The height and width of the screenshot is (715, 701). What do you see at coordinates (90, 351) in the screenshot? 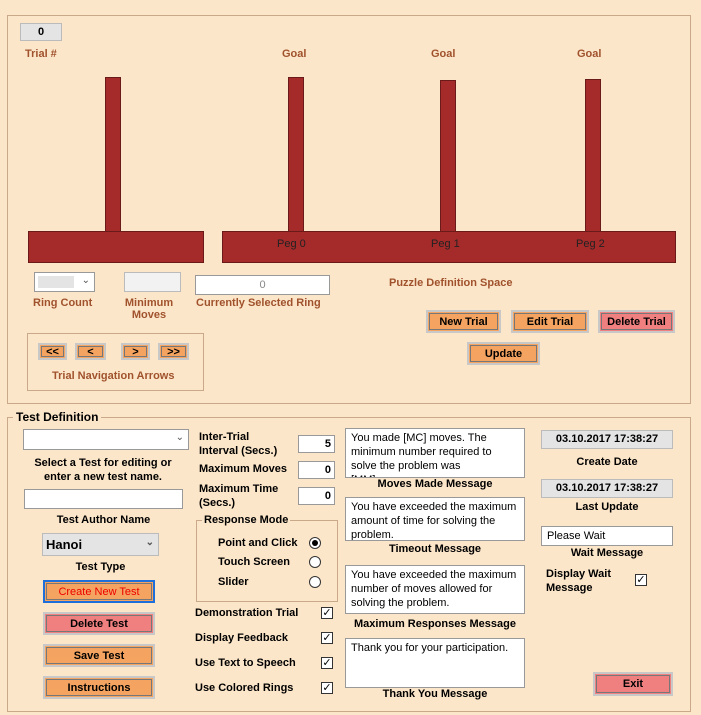
I see `nav-prev-button: <` at bounding box center [90, 351].